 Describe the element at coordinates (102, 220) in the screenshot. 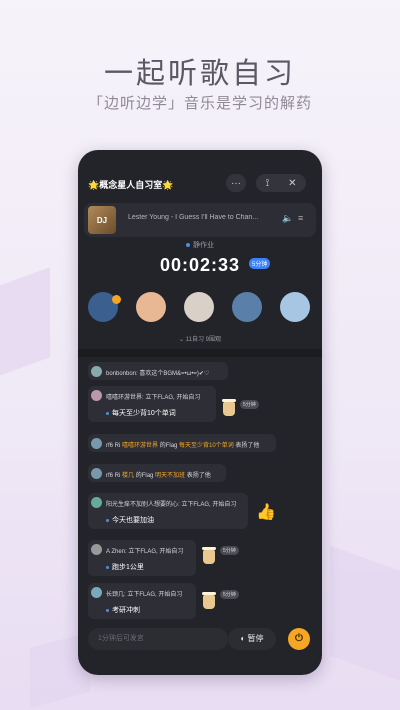

I see `album-cover: DJ` at that location.